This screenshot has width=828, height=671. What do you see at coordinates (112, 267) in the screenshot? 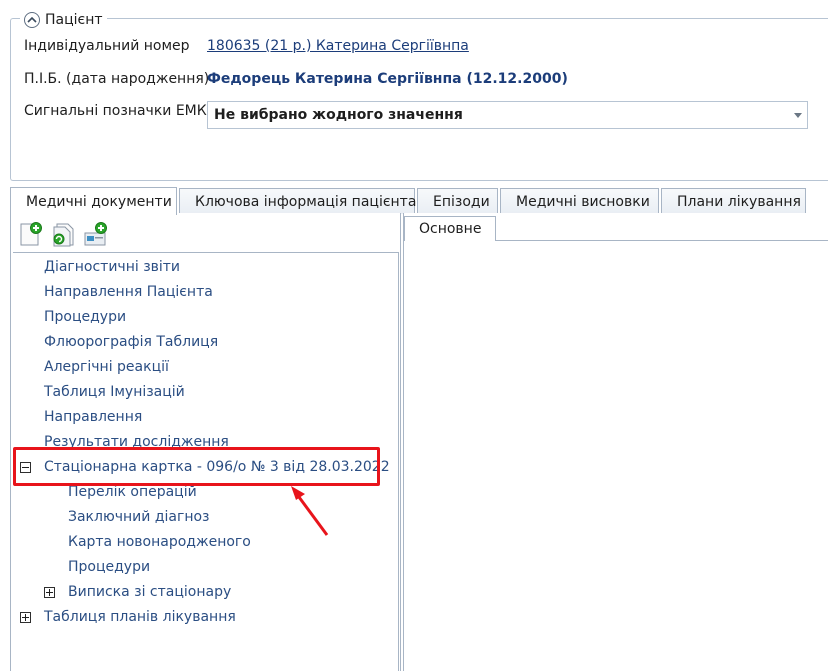
I see `tree-item-diagnostic-reports: Діагностичні звіти` at bounding box center [112, 267].